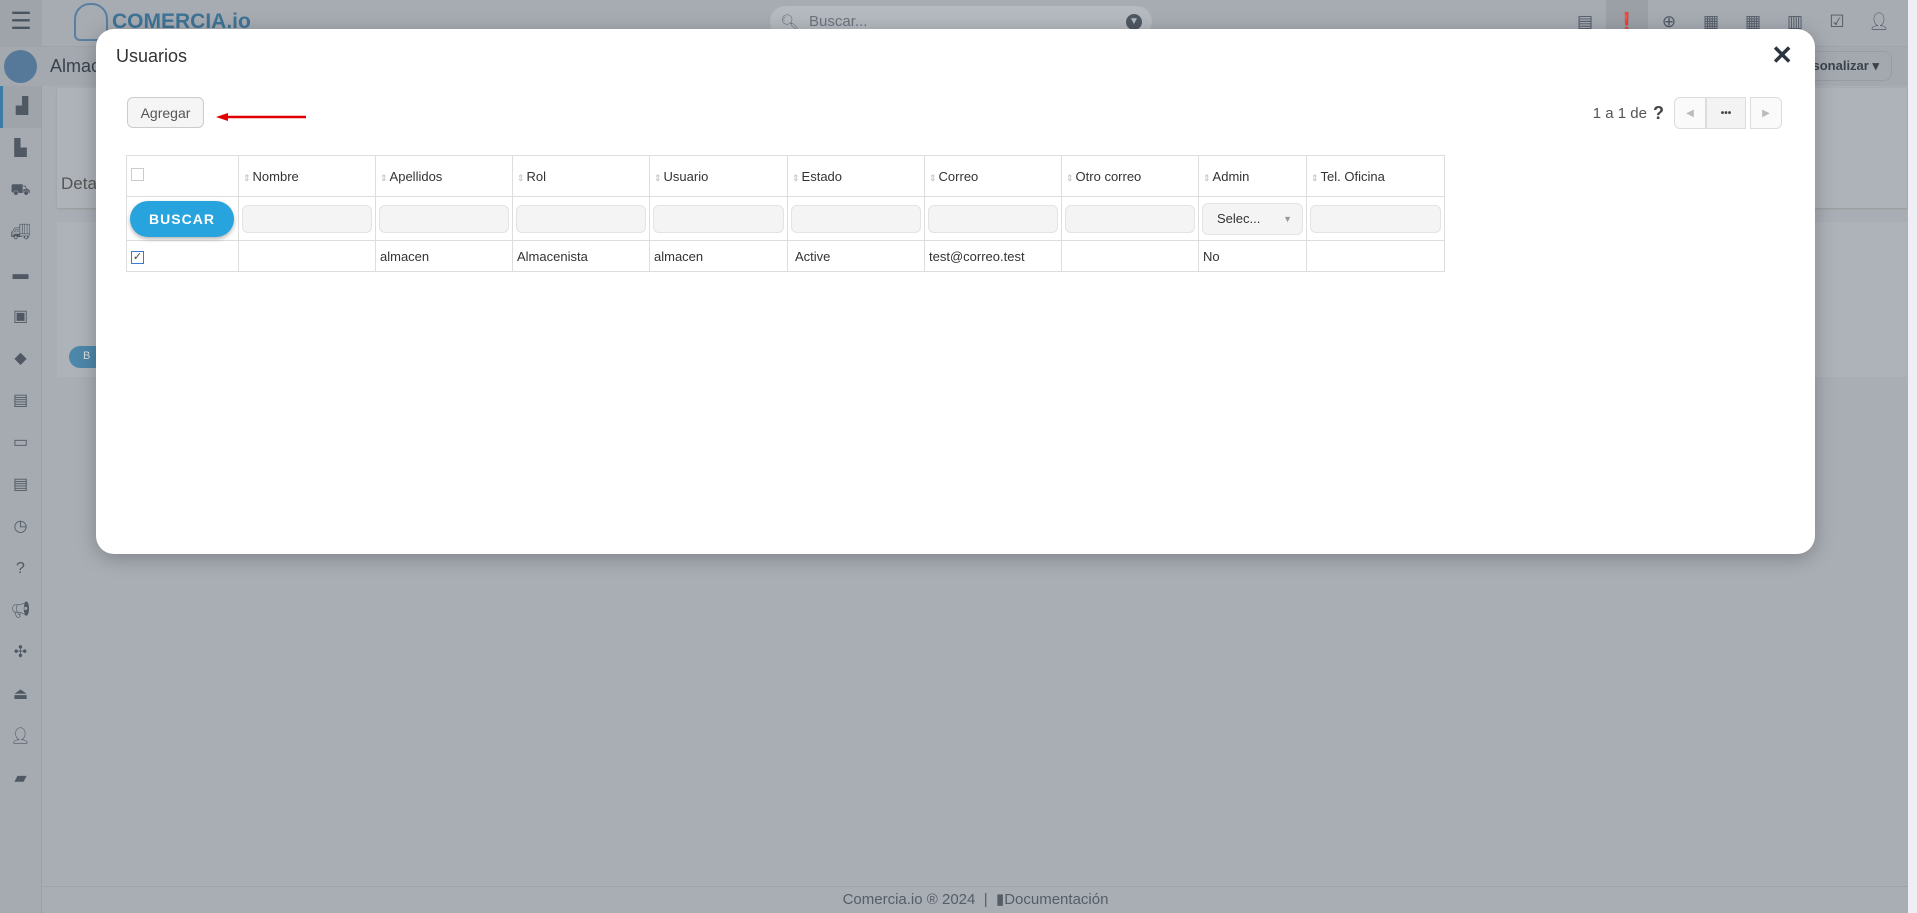 Image resolution: width=1917 pixels, height=913 pixels. What do you see at coordinates (182, 218) in the screenshot?
I see `search-button: BUSCAR` at bounding box center [182, 218].